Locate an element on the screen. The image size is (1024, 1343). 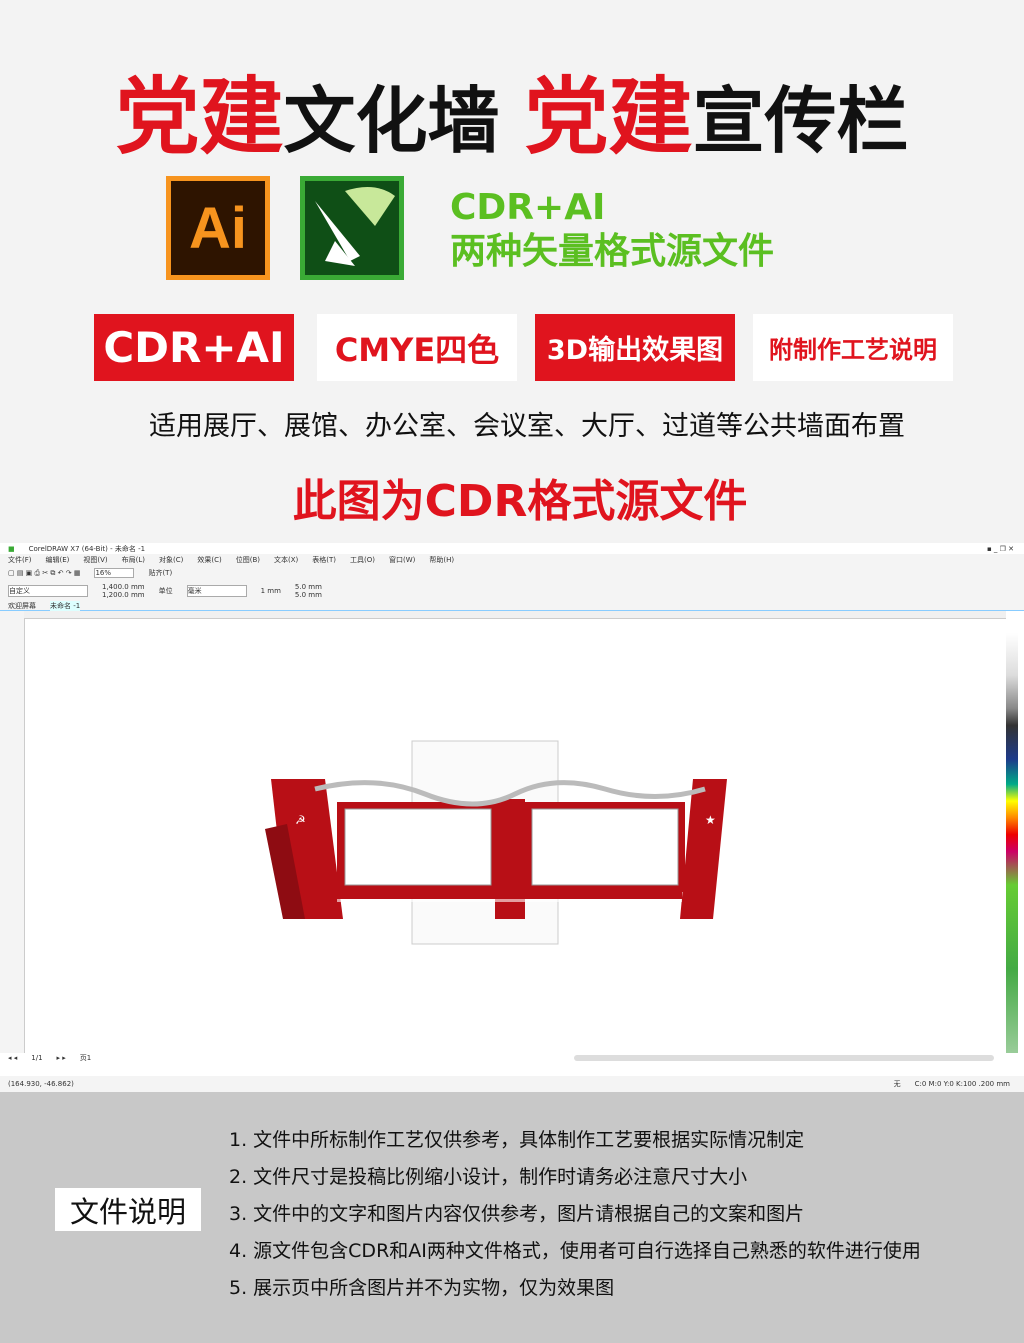
note-item: 1. 文件中所标制作工艺仅供参考，具体制作工艺要根据实际情况制定 is located at coordinates (517, 1140).